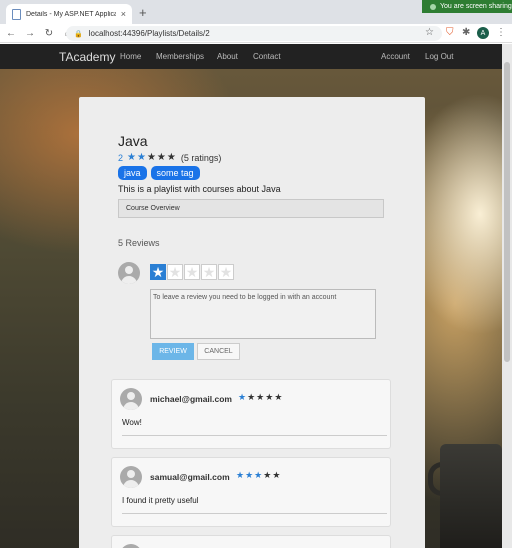 This screenshot has width=512, height=548. I want to click on reviewer-email: michael@gmail.com, so click(191, 399).